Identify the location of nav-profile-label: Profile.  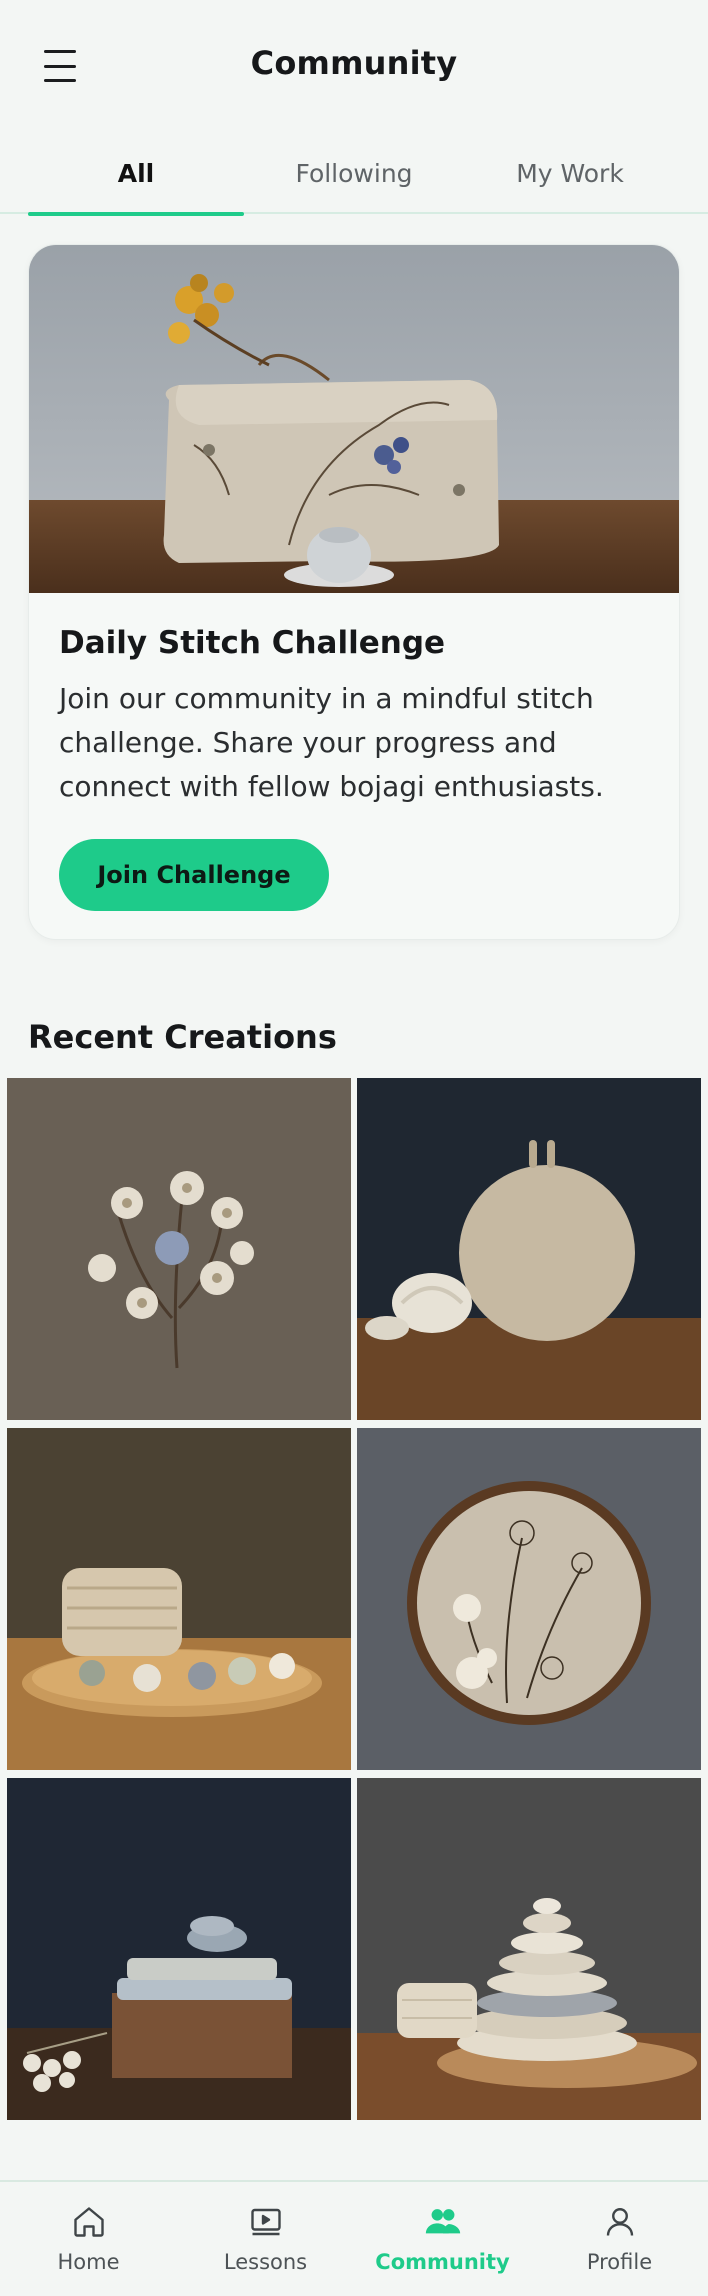
(619, 2262).